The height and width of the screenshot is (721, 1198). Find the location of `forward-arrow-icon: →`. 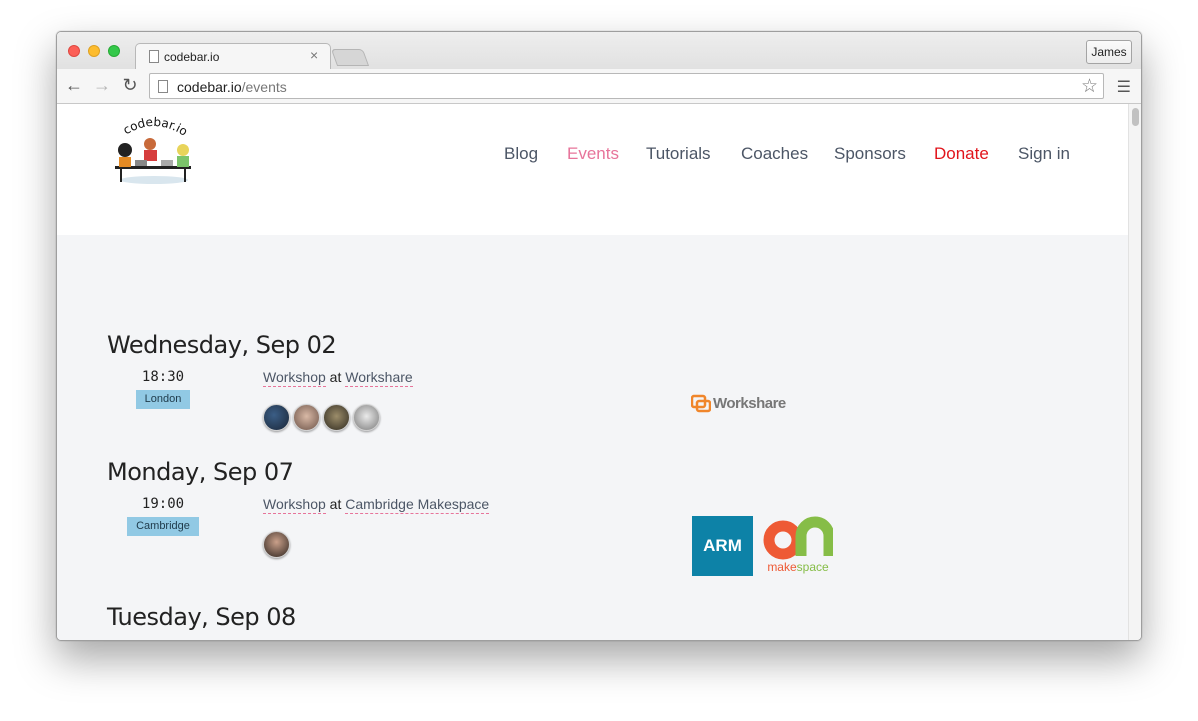

forward-arrow-icon: → is located at coordinates (102, 85).